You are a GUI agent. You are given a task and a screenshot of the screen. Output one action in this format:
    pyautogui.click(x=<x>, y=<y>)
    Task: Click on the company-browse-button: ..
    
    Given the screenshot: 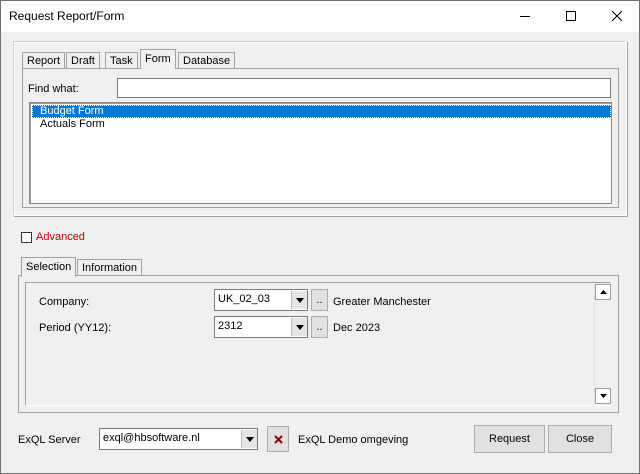 What is the action you would take?
    pyautogui.click(x=319, y=300)
    